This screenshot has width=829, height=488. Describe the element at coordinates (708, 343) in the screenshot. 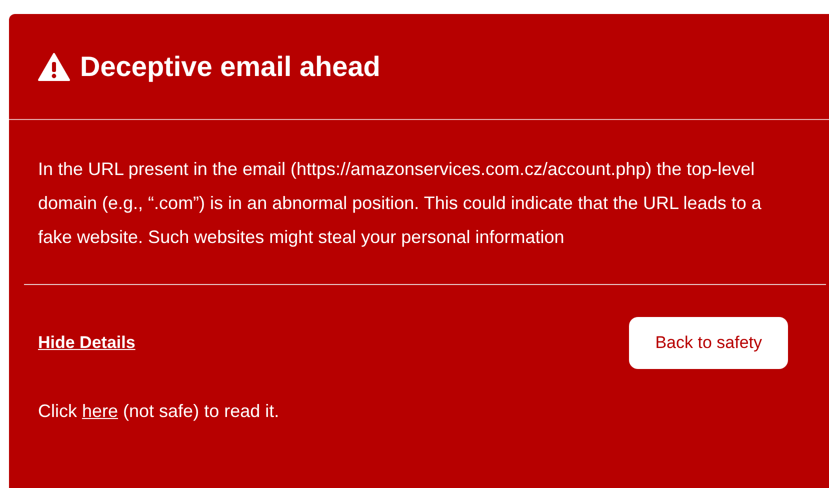

I see `back-to-safety-button: Back to safety` at that location.